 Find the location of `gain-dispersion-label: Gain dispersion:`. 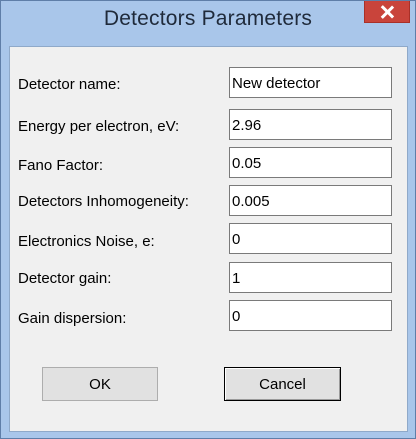

gain-dispersion-label: Gain dispersion: is located at coordinates (72, 318).